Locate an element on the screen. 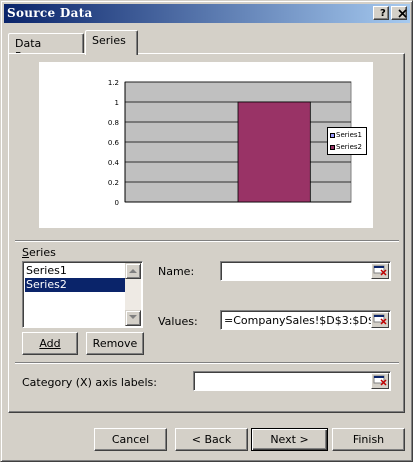 The width and height of the screenshot is (413, 462). category-label: Category (X) axis labels: is located at coordinates (89, 382).